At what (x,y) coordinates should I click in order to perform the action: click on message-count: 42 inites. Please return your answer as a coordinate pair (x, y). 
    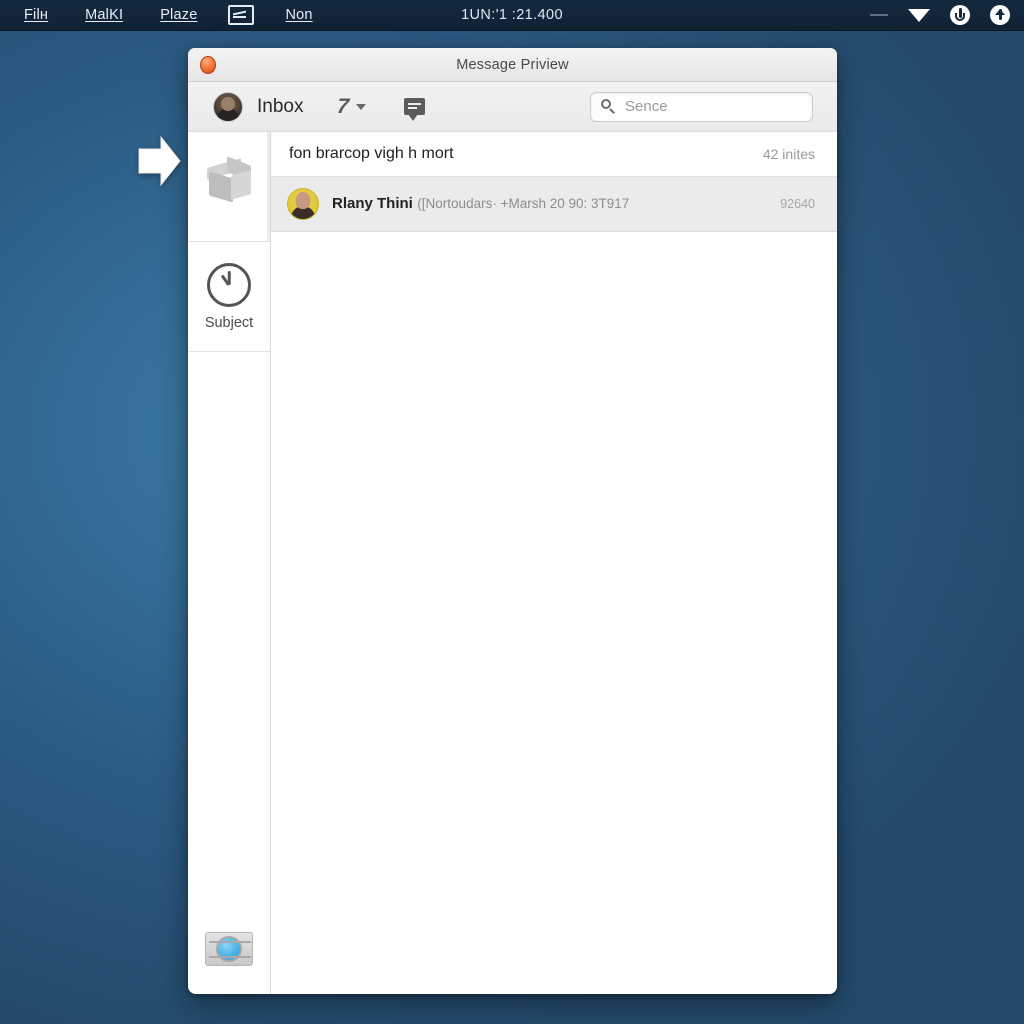
    Looking at the image, I should click on (788, 154).